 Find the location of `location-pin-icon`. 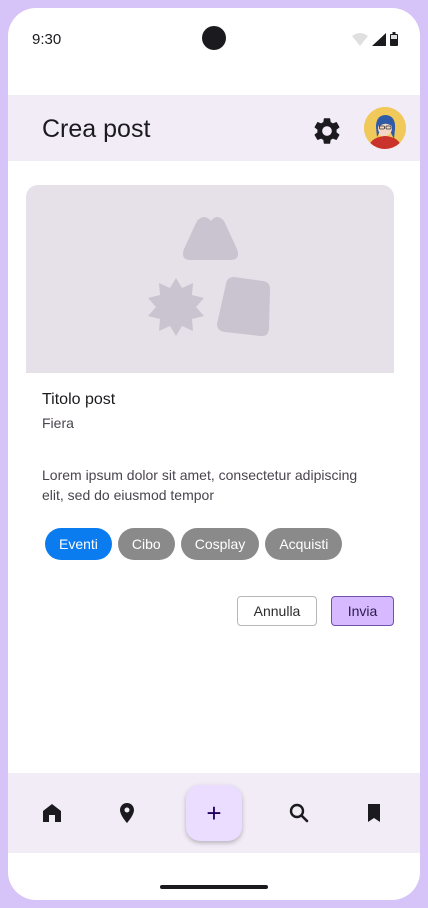

location-pin-icon is located at coordinates (127, 813).